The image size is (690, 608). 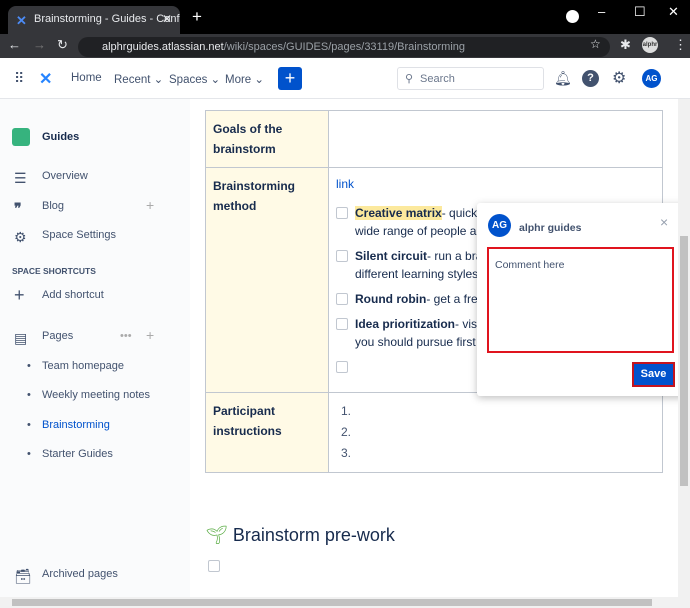 I want to click on task-text: - quickl, so click(x=460, y=213).